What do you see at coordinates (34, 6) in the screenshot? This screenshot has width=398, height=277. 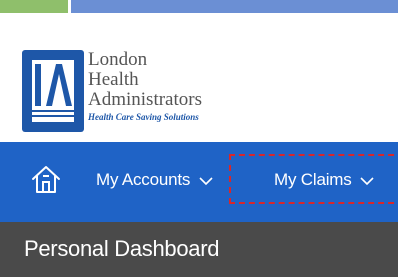 I see `top-strip-green` at bounding box center [34, 6].